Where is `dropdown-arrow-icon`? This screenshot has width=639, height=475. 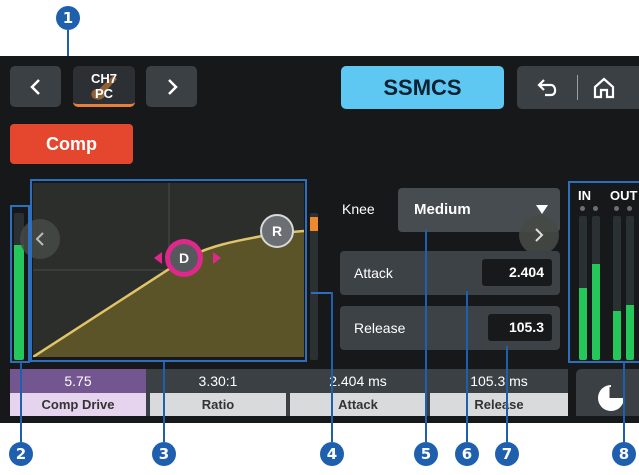
dropdown-arrow-icon is located at coordinates (542, 209).